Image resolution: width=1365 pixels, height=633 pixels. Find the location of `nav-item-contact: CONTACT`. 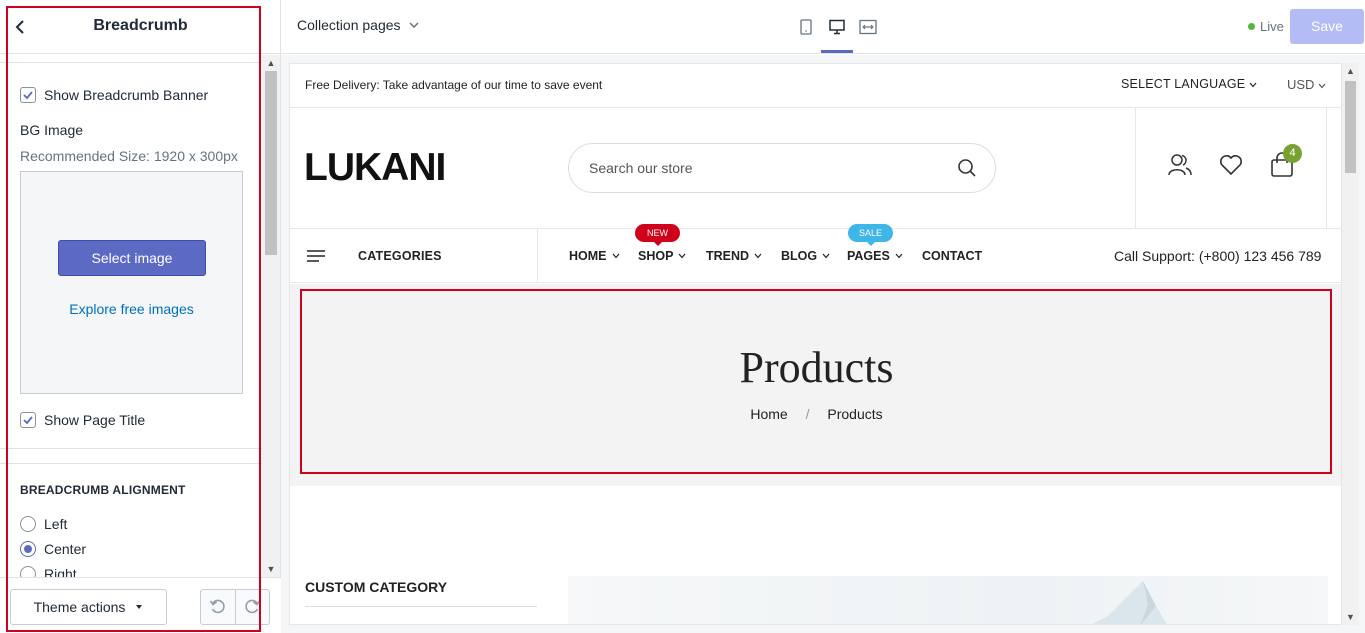

nav-item-contact: CONTACT is located at coordinates (952, 256).